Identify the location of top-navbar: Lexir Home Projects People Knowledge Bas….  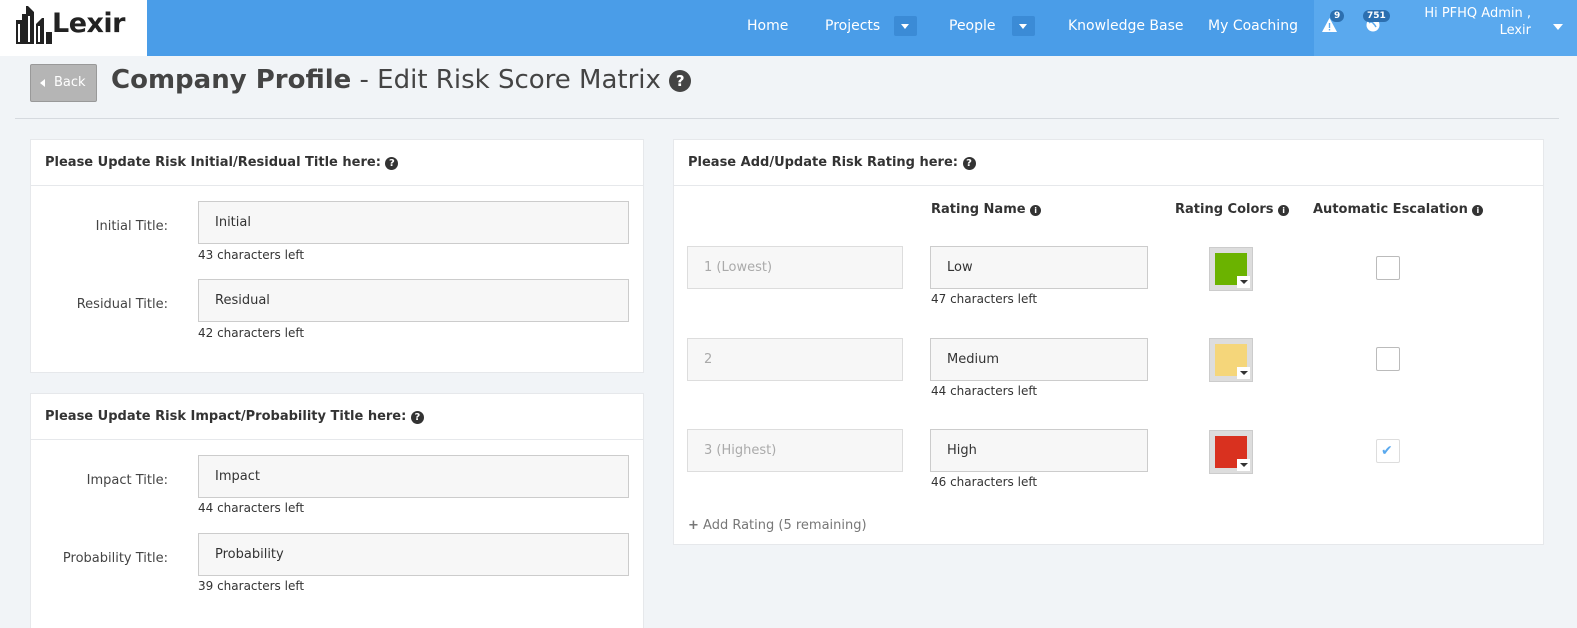
(788, 28).